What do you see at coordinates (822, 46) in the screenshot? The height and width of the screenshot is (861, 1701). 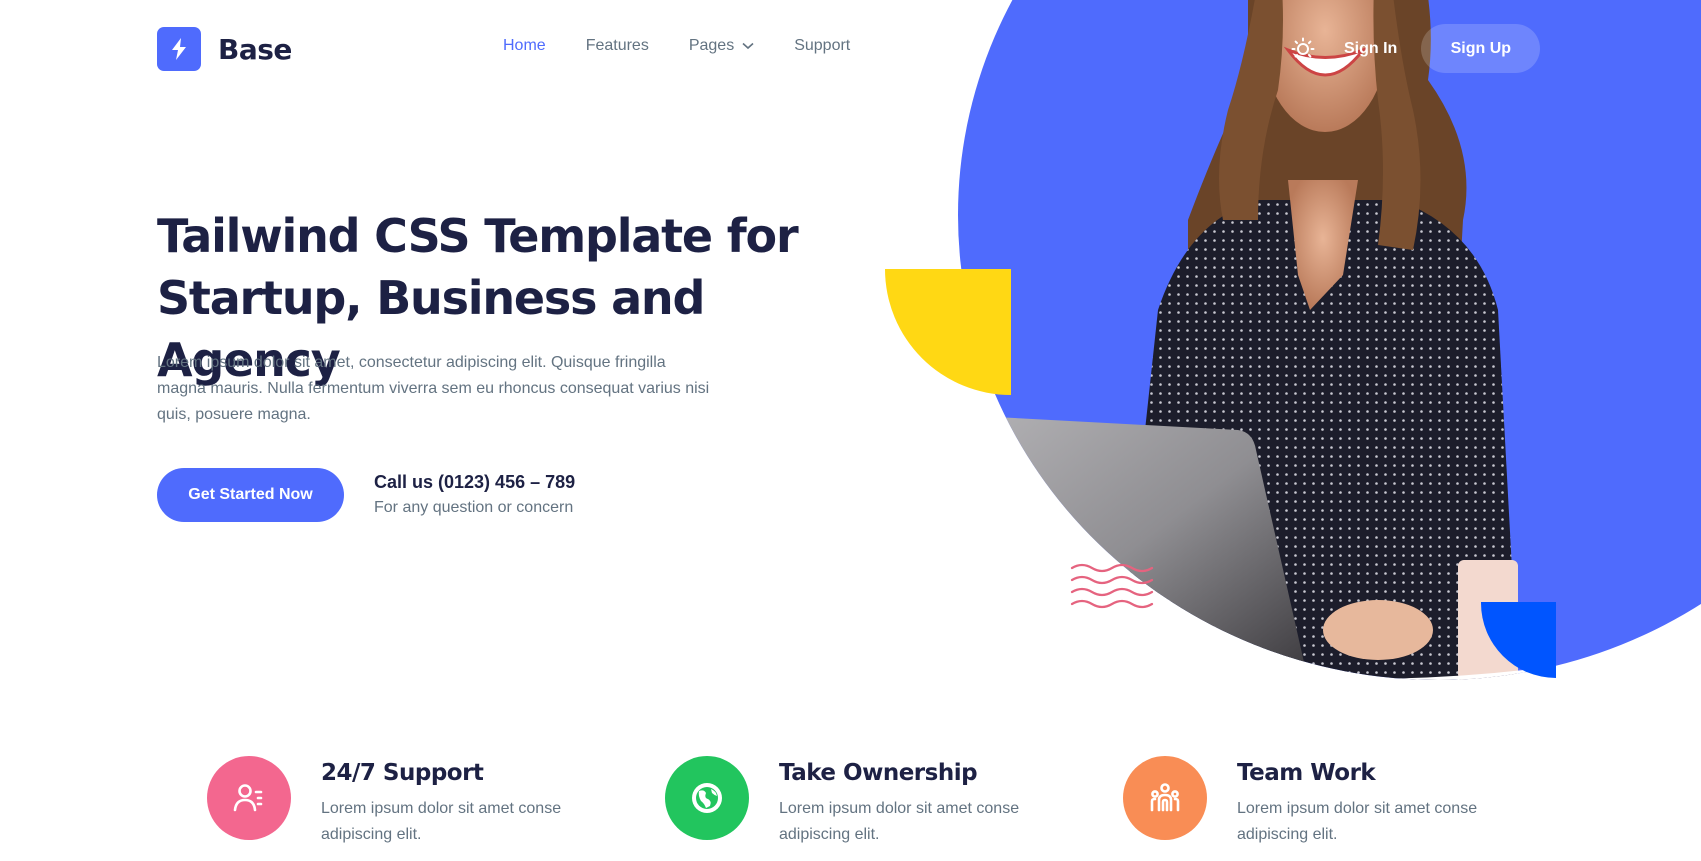 I see `nav-item-support: Support` at bounding box center [822, 46].